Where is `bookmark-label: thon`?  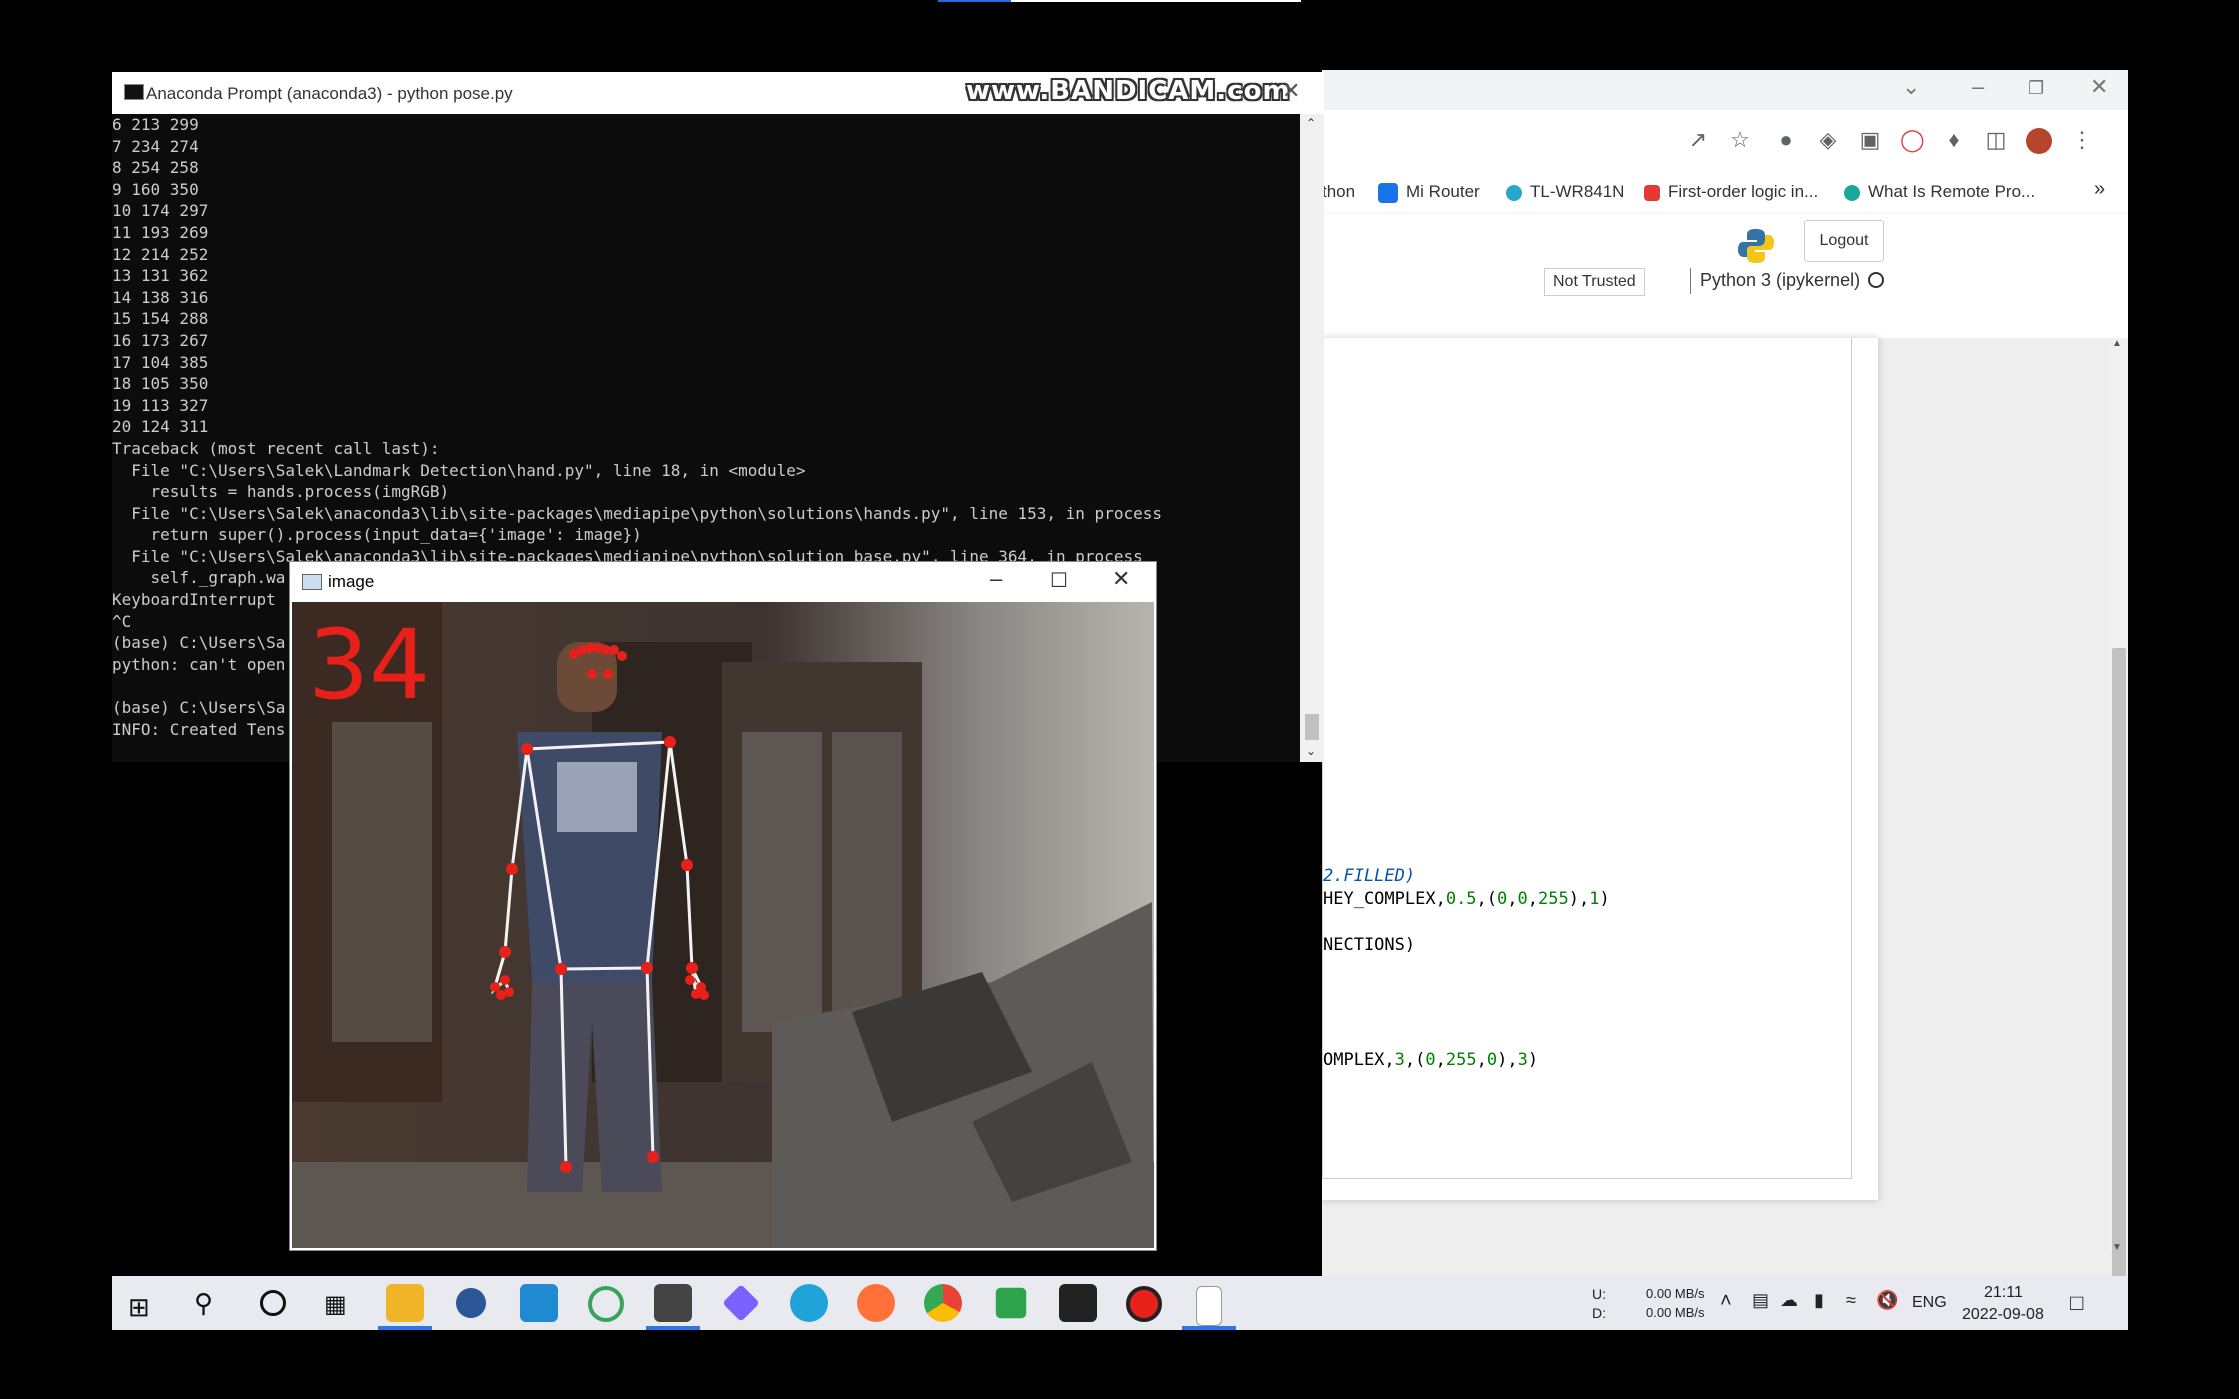
bookmark-label: thon is located at coordinates (1339, 191).